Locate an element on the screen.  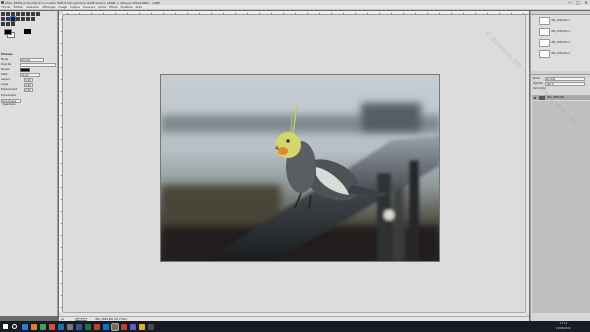
gimp-taskbar-icon is located at coordinates (115, 326).